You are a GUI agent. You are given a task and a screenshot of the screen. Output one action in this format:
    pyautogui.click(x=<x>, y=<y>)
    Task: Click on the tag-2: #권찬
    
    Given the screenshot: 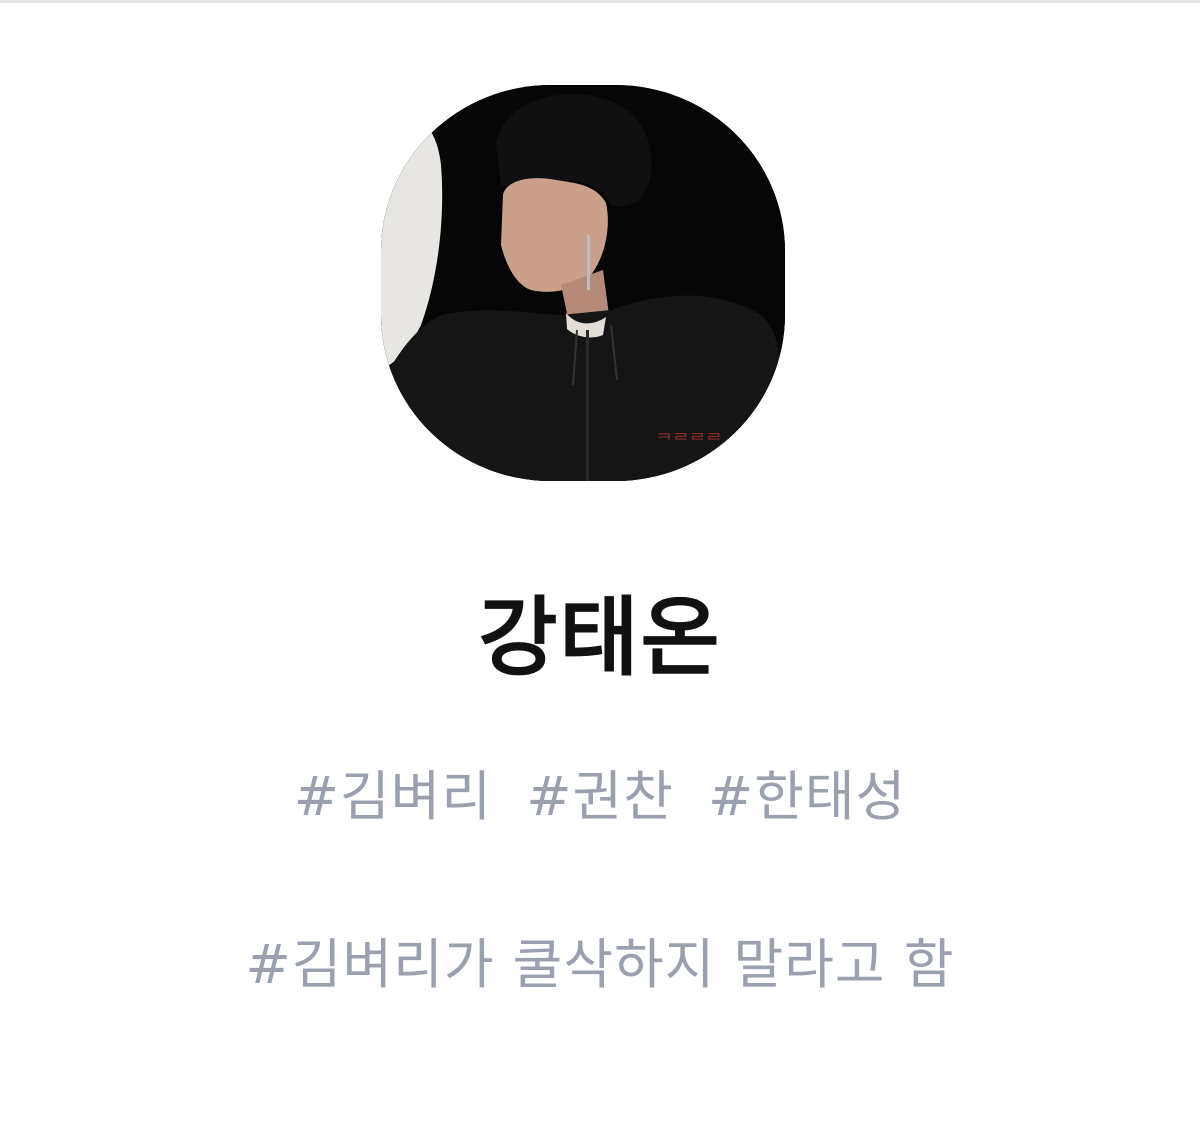 What is the action you would take?
    pyautogui.click(x=600, y=796)
    